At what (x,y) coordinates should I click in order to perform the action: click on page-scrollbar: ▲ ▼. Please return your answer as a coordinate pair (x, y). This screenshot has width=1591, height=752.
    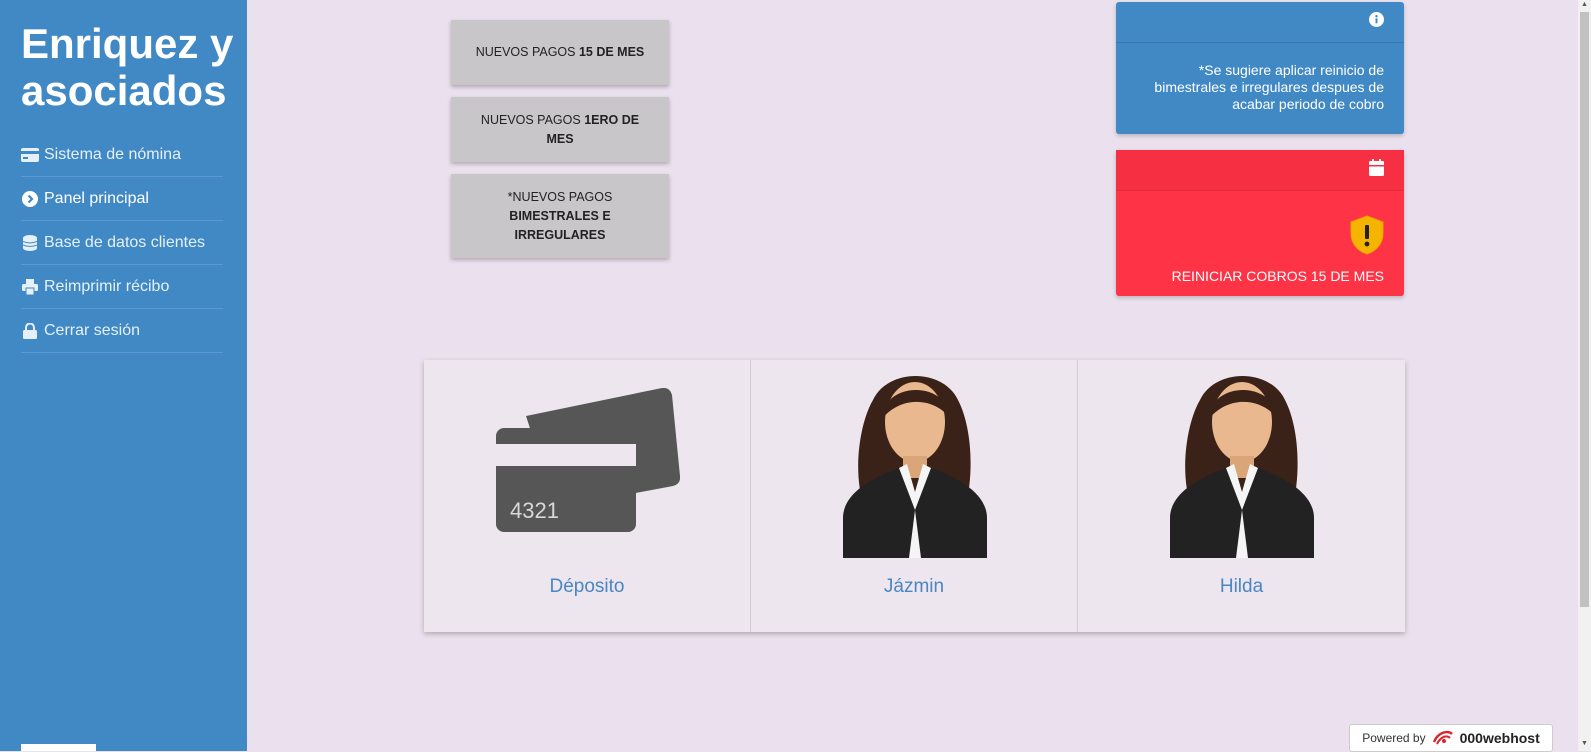
    Looking at the image, I should click on (1584, 375).